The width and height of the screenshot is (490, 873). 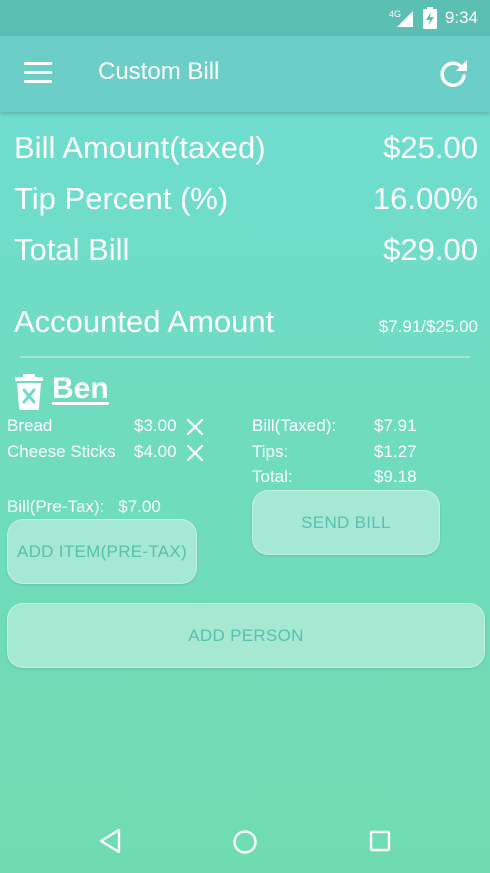 I want to click on total-bill-label: Total Bill, so click(x=72, y=249).